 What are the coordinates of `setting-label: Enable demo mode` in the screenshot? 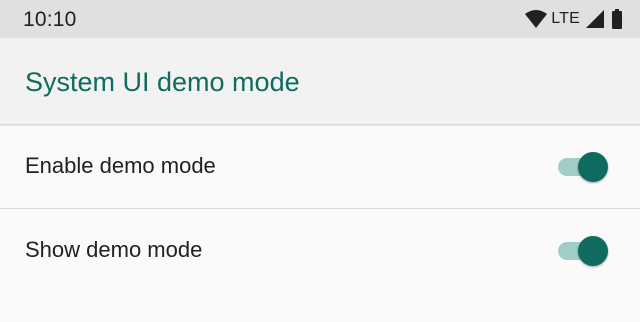 It's located at (120, 165).